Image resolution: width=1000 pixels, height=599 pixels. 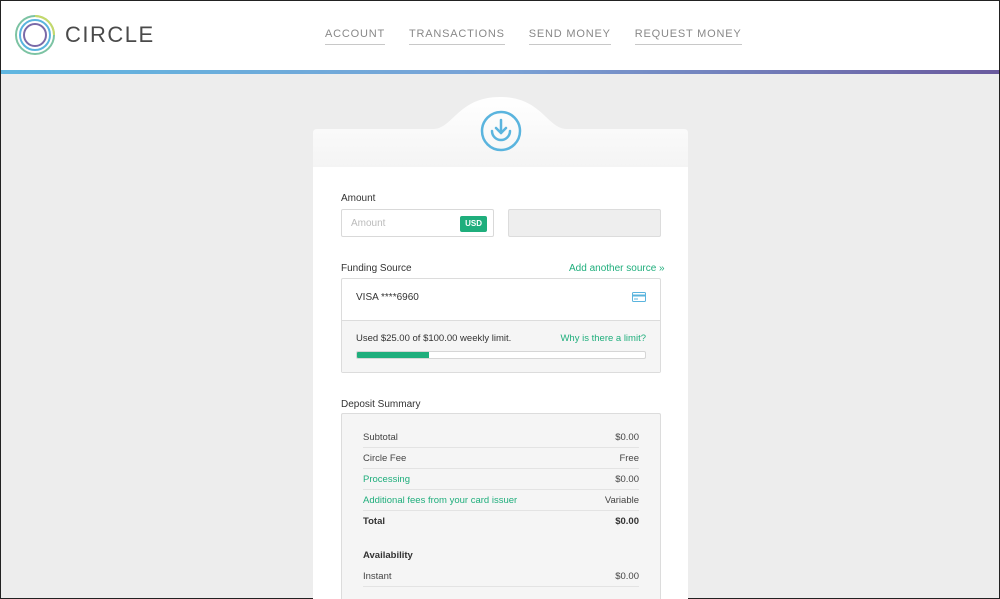 I want to click on nav-item-send-money: SEND MONEY, so click(x=569, y=36).